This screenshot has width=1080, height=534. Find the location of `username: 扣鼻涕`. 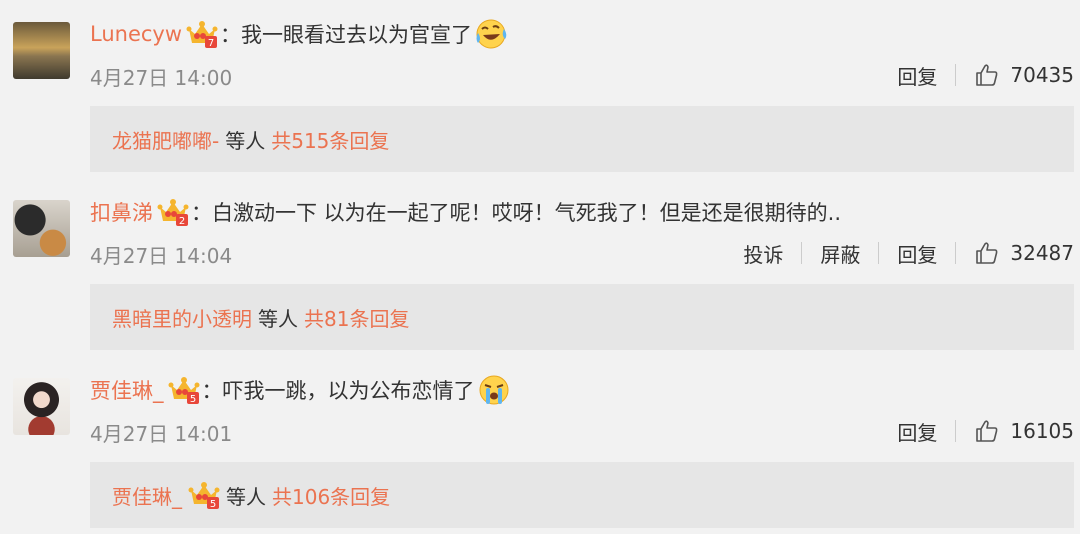

username: 扣鼻涕 is located at coordinates (121, 212).